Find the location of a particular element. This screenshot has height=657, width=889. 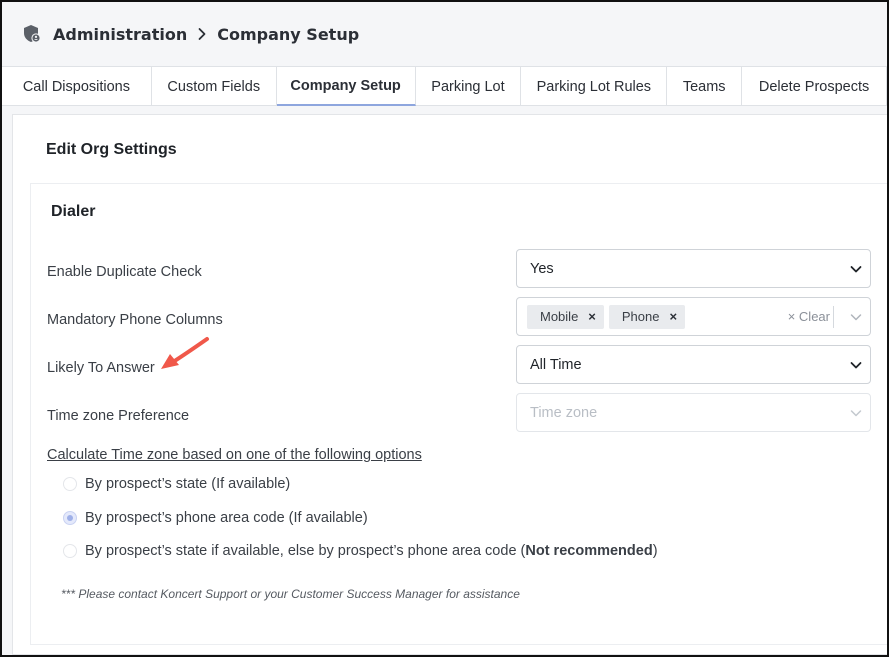

chip-phone: Phone × is located at coordinates (647, 316).